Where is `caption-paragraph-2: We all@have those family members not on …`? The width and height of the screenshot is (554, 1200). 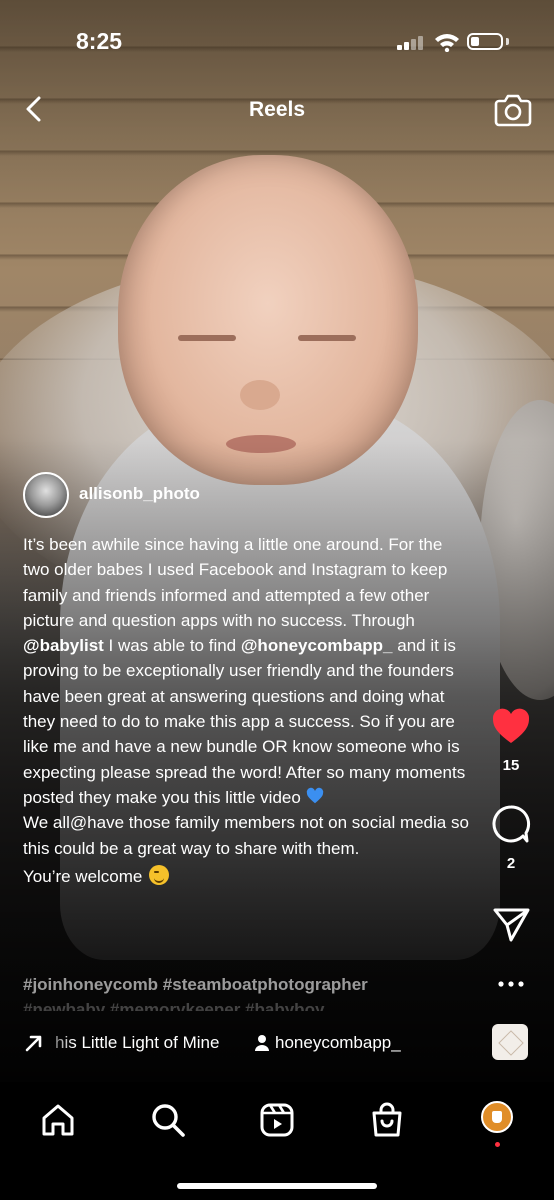 caption-paragraph-2: We all@have those family members not on … is located at coordinates (246, 835).